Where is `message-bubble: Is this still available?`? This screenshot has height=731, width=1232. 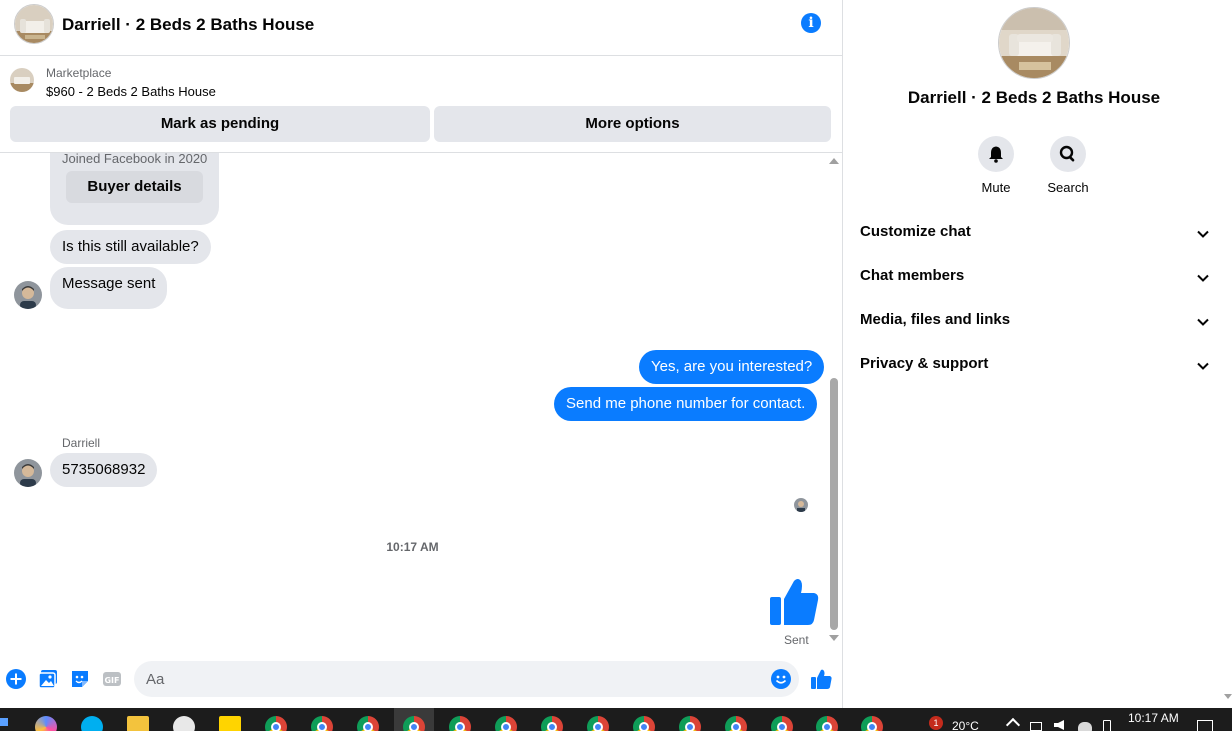
message-bubble: Is this still available? is located at coordinates (130, 247).